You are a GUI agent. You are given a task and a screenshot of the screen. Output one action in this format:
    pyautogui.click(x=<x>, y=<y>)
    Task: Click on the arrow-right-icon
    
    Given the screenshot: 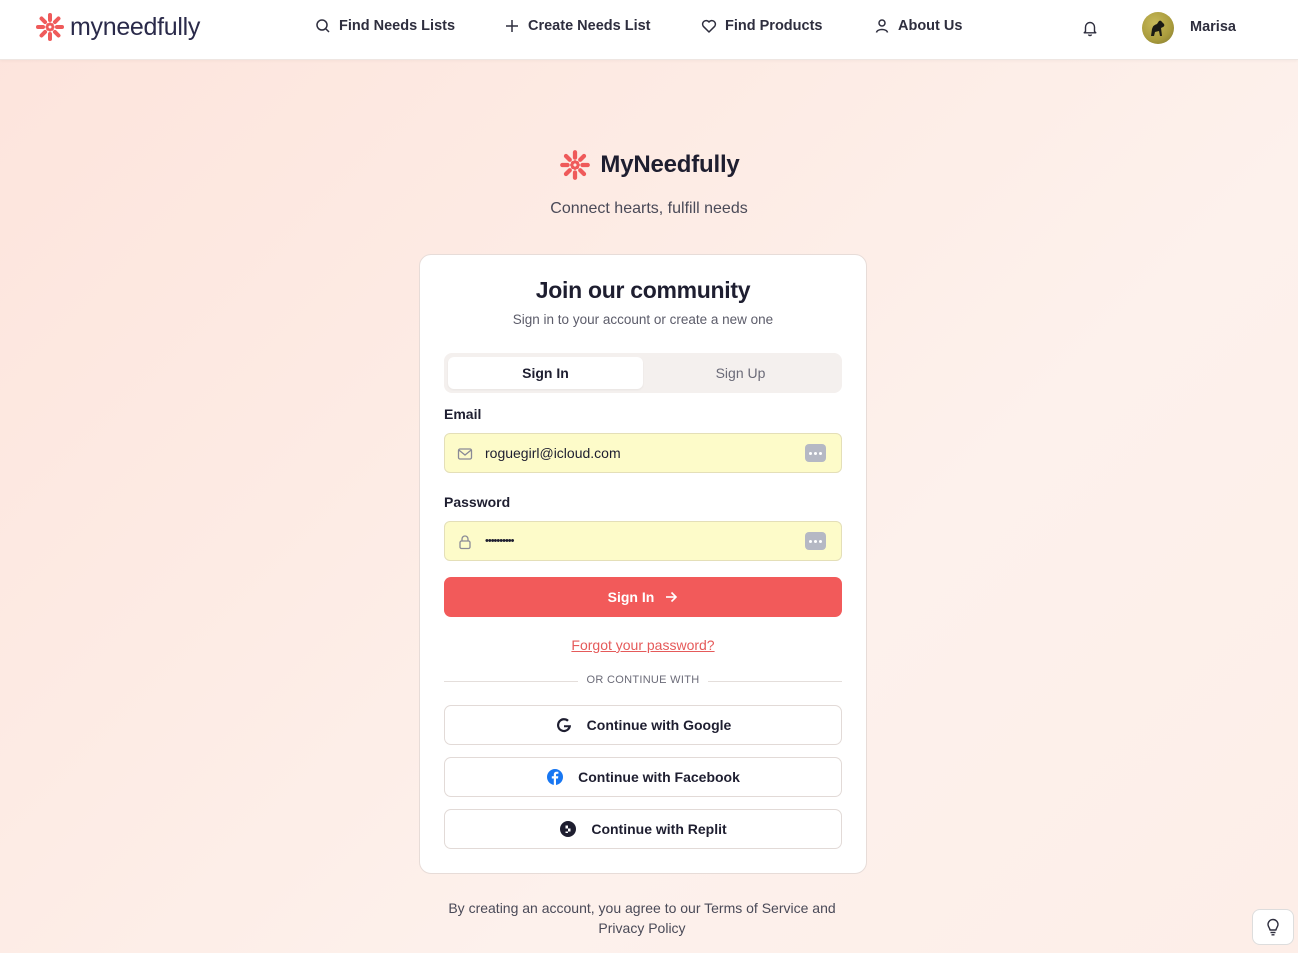 What is the action you would take?
    pyautogui.click(x=672, y=597)
    